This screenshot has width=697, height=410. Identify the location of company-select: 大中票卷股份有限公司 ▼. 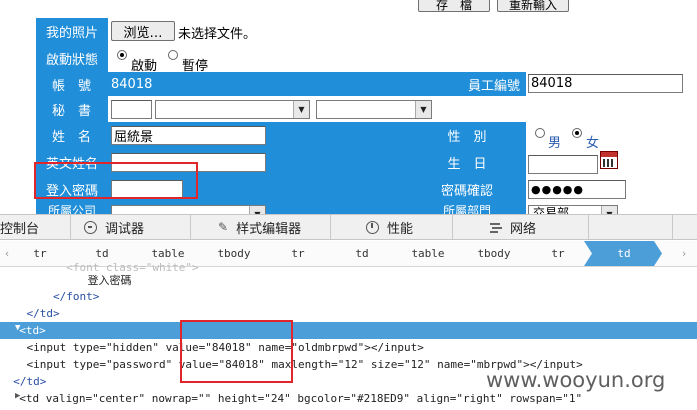
(188, 209).